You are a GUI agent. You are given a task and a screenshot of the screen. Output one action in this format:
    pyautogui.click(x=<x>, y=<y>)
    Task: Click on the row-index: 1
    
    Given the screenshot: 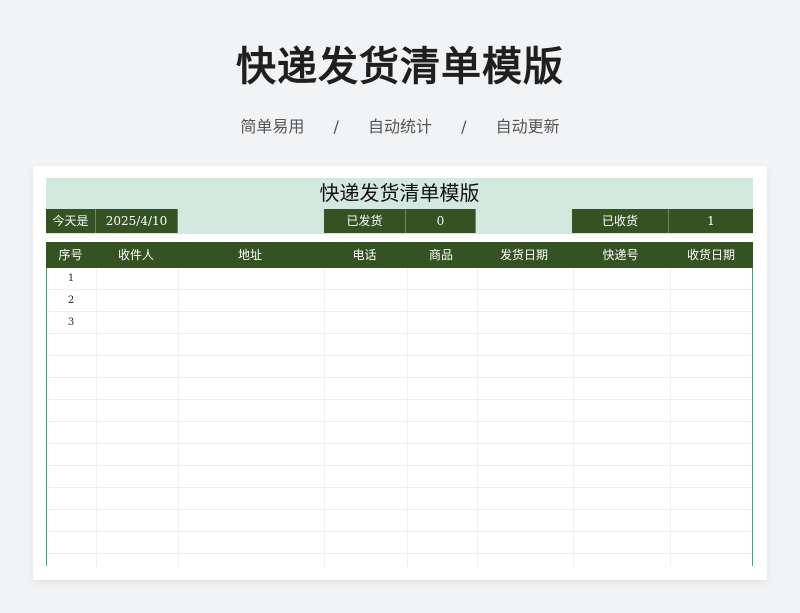 What is the action you would take?
    pyautogui.click(x=71, y=278)
    